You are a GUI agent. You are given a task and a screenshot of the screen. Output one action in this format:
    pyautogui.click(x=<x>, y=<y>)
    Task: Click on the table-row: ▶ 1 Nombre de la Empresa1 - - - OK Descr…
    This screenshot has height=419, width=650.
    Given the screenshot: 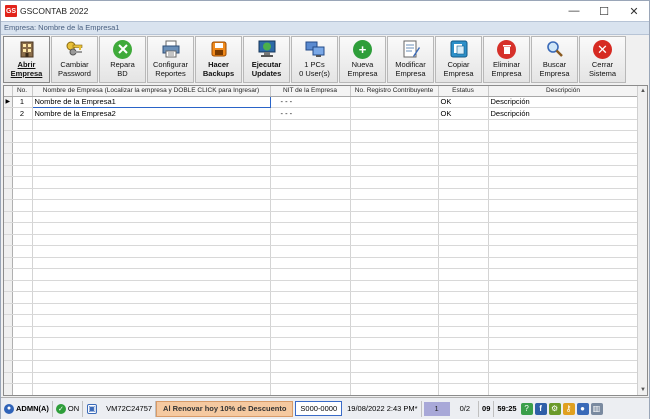 What is the action you would take?
    pyautogui.click(x=321, y=101)
    